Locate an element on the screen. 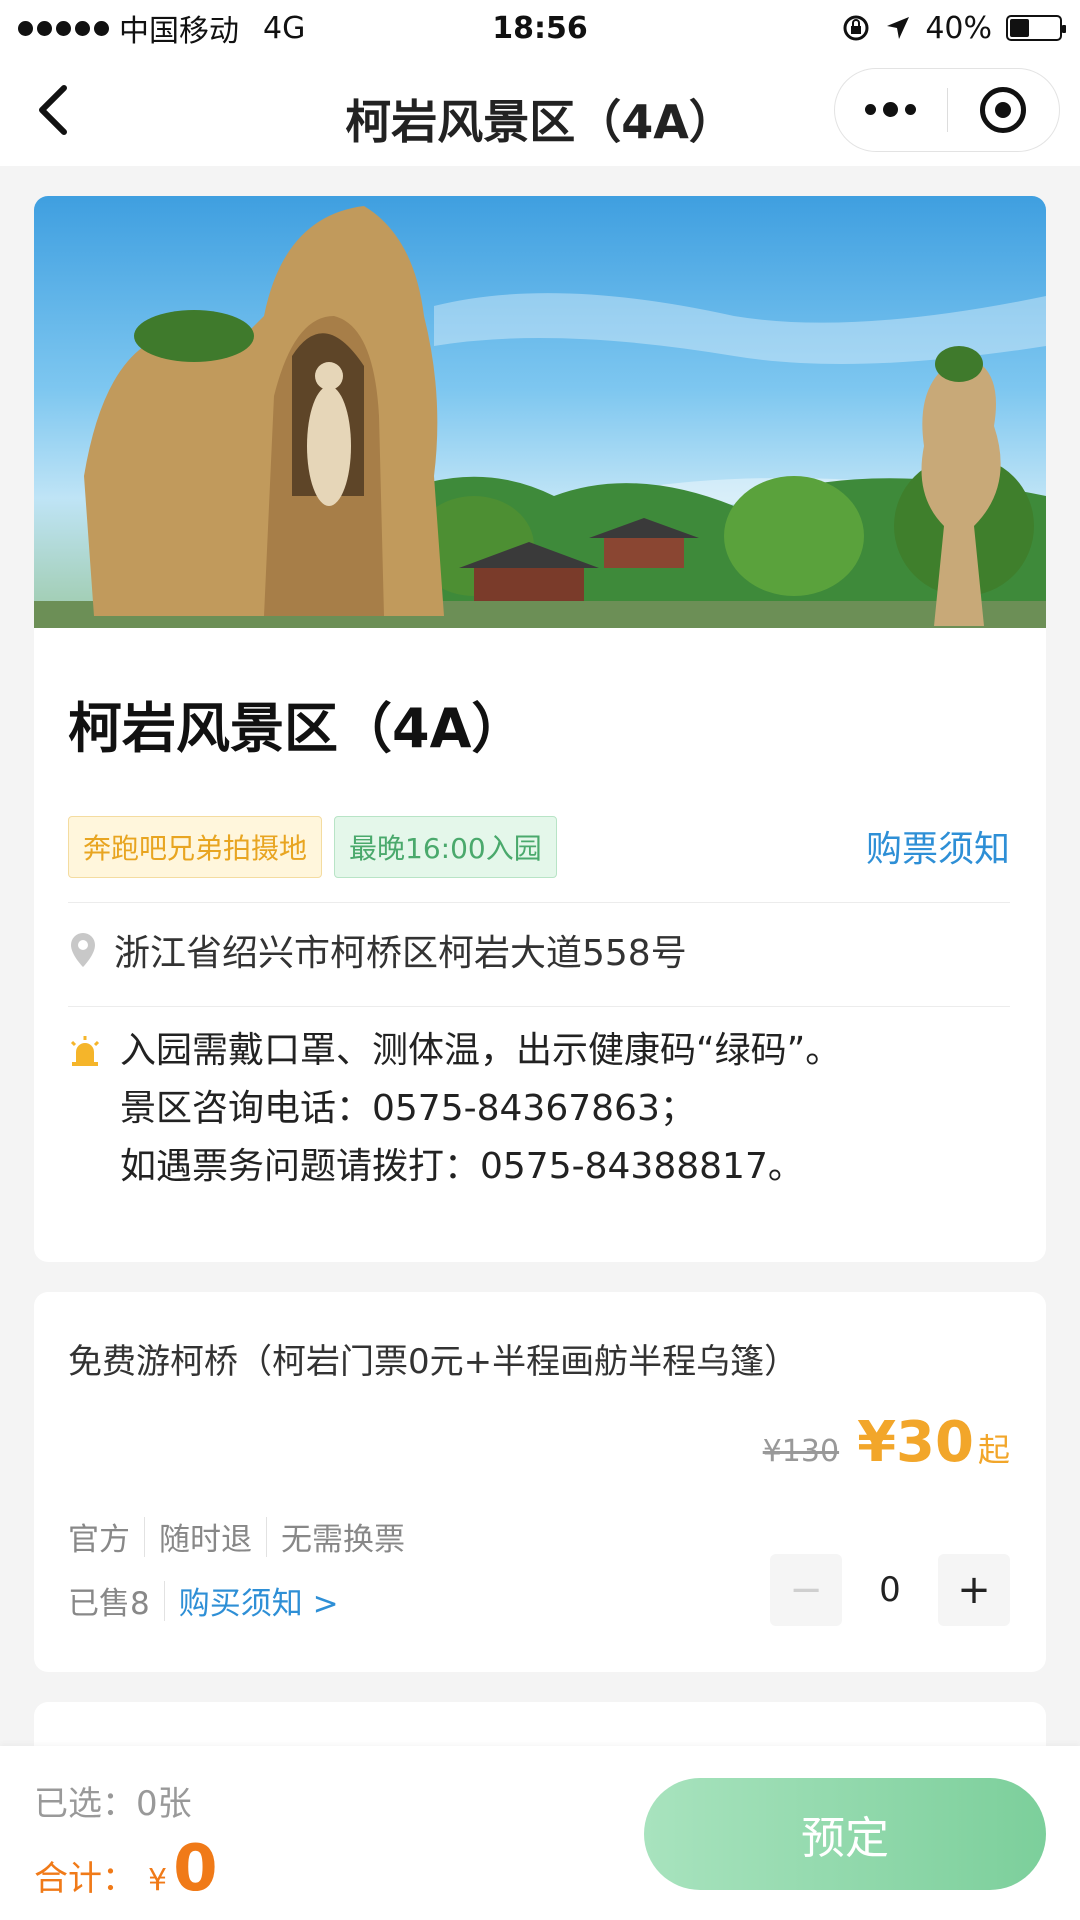 The image size is (1080, 1920). feature-no-exchange: 无需换票 is located at coordinates (343, 1540).